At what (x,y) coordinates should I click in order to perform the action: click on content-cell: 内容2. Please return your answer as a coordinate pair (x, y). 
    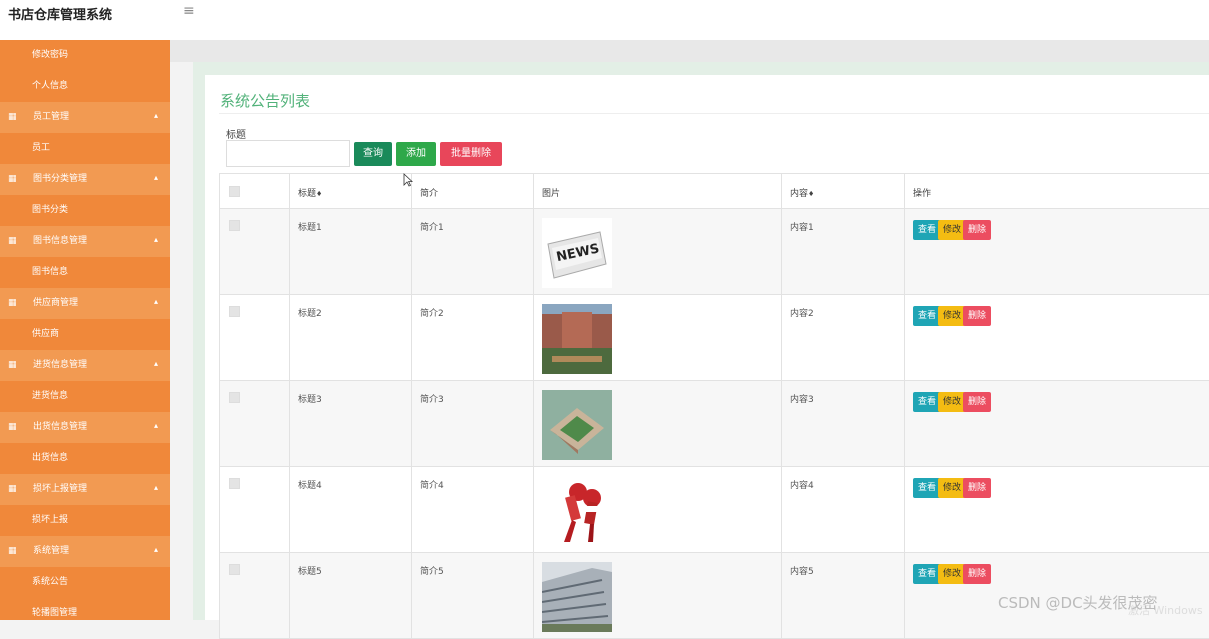
    Looking at the image, I should click on (843, 338).